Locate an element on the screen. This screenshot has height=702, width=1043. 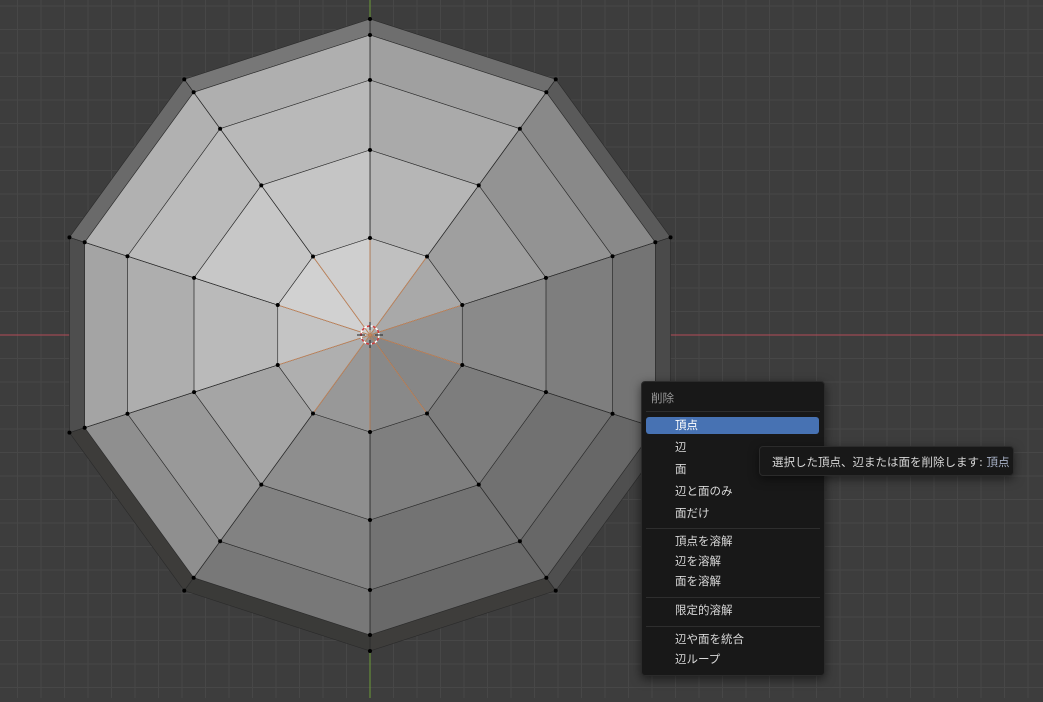
tooltip-highlight: 頂点 is located at coordinates (998, 462).